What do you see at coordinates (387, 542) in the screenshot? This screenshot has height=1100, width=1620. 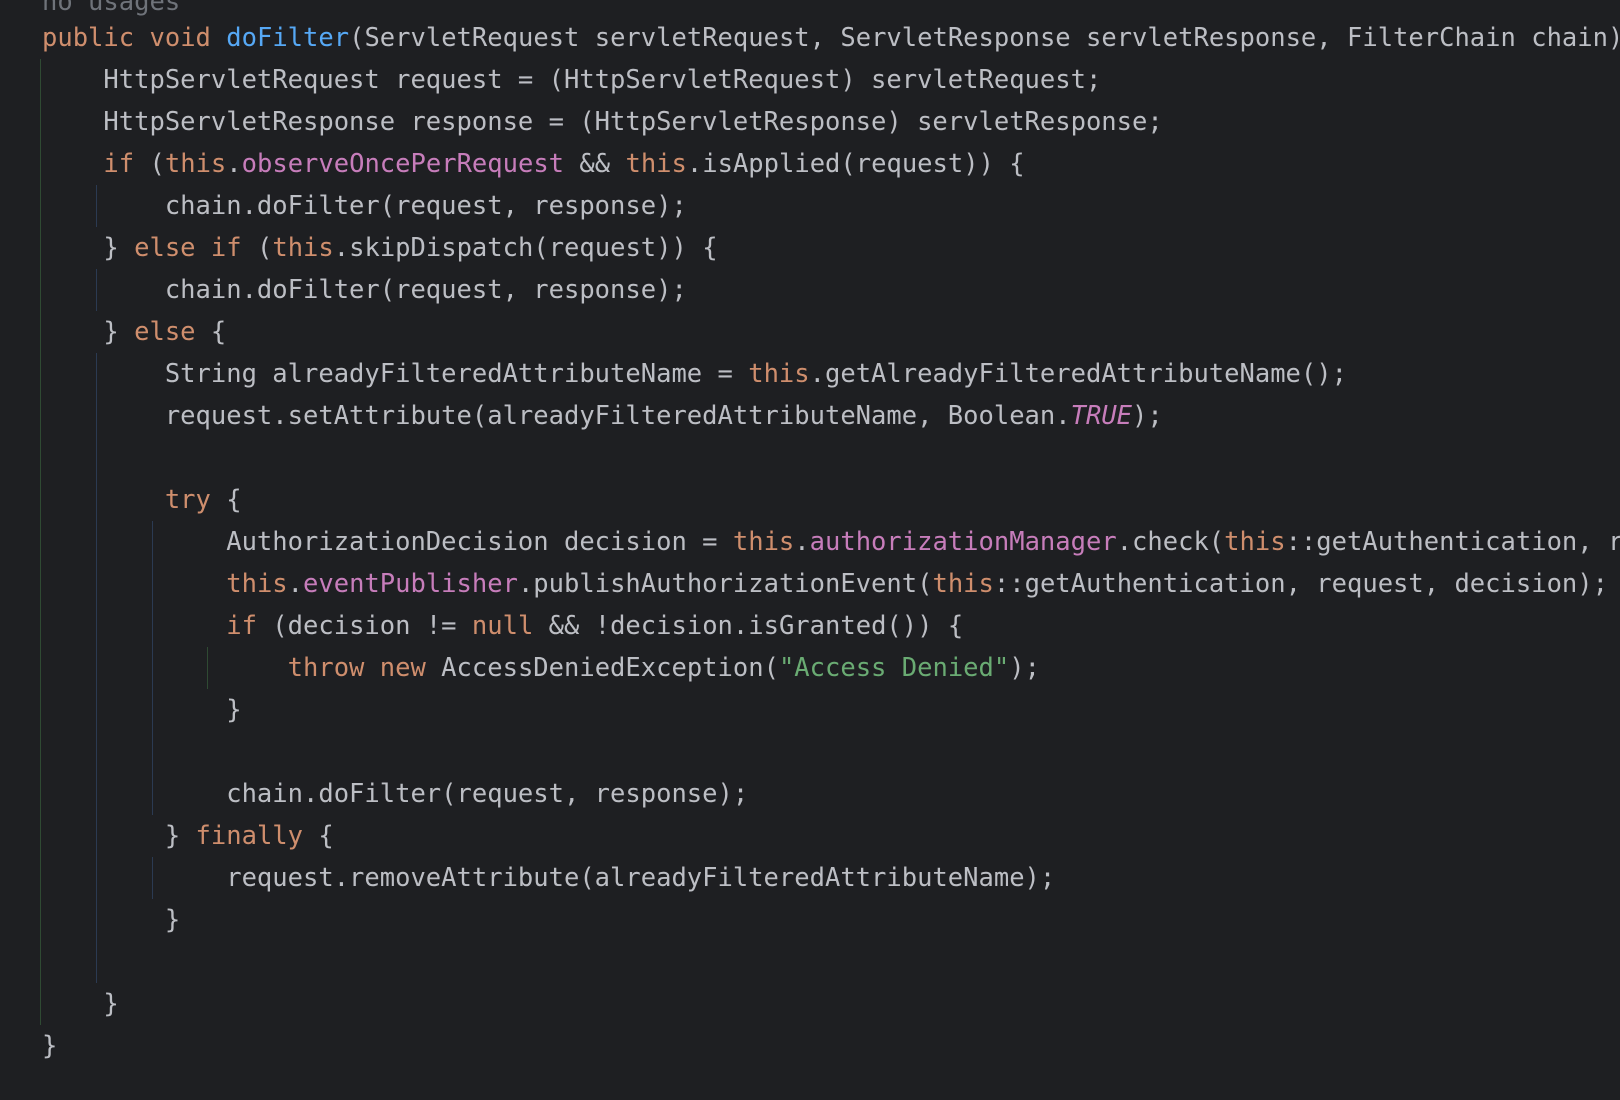 I see `code-token: AuthorizationDecision decision =` at bounding box center [387, 542].